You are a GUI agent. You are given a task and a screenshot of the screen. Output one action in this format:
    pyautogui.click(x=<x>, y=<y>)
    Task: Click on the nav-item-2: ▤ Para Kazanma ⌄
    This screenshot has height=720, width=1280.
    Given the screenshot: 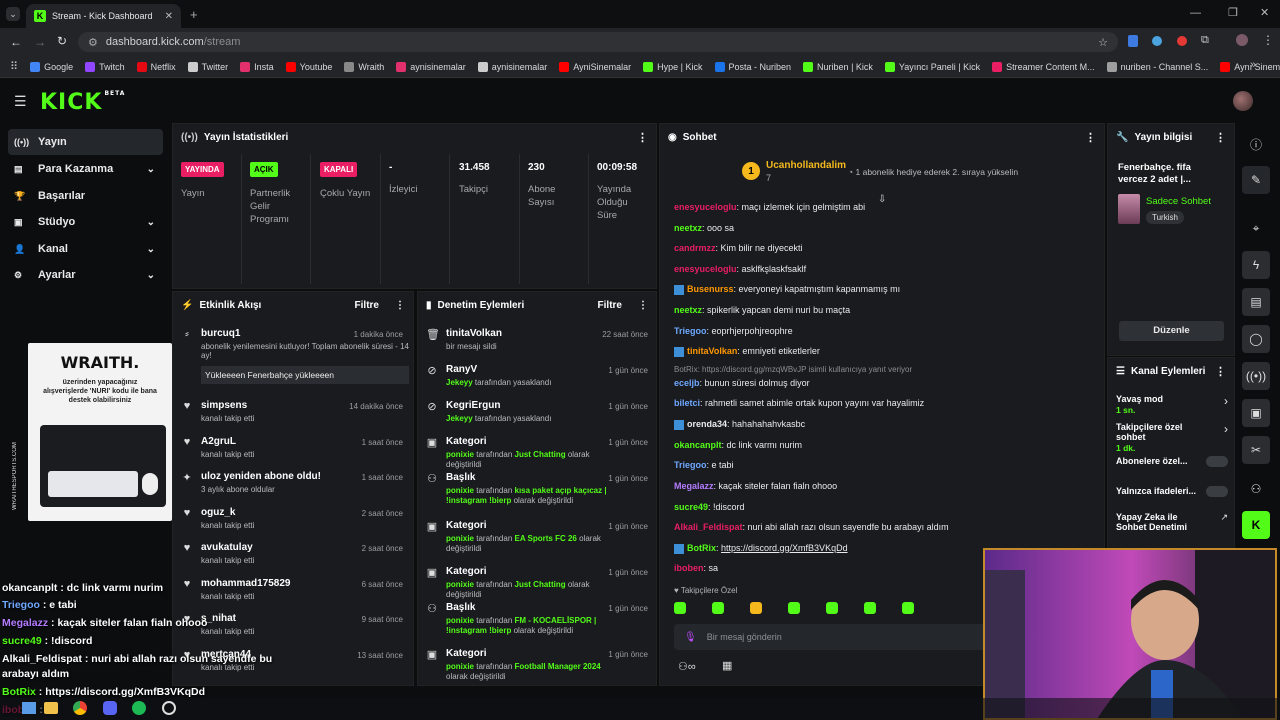 What is the action you would take?
    pyautogui.click(x=85, y=169)
    